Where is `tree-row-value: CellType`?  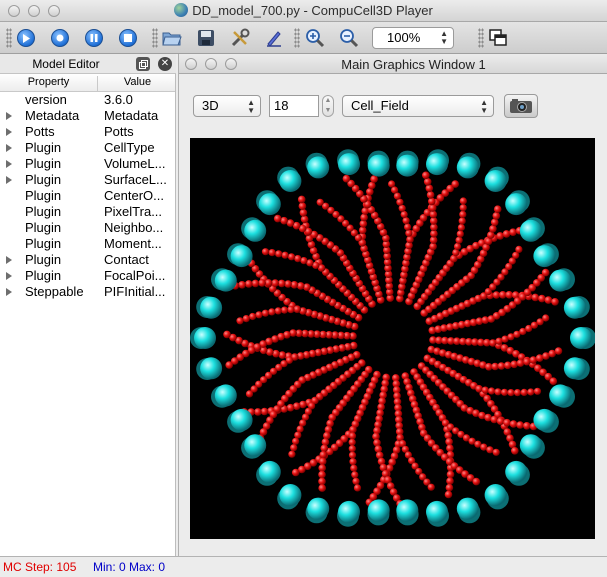 tree-row-value: CellType is located at coordinates (129, 147).